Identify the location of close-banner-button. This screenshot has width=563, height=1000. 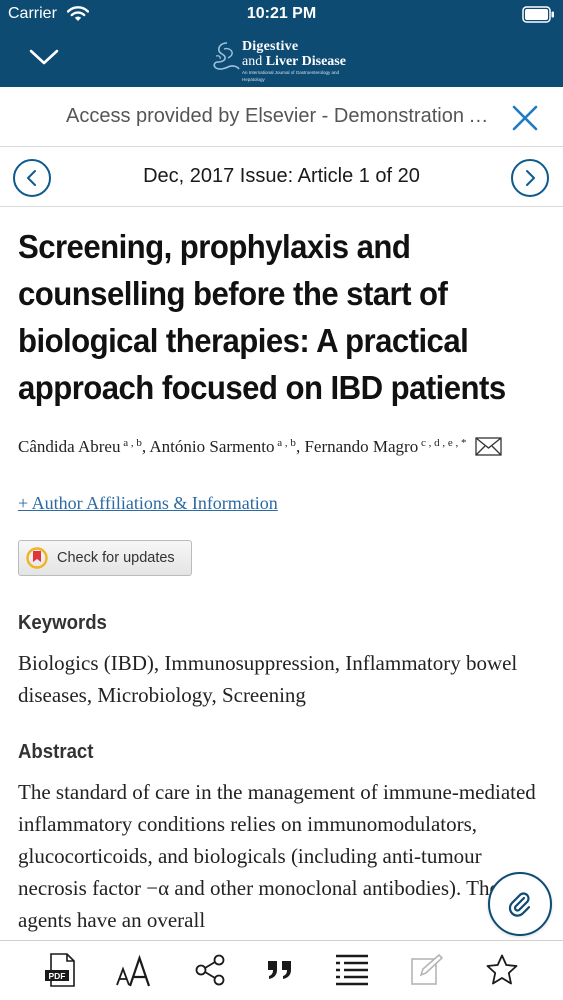
(525, 118).